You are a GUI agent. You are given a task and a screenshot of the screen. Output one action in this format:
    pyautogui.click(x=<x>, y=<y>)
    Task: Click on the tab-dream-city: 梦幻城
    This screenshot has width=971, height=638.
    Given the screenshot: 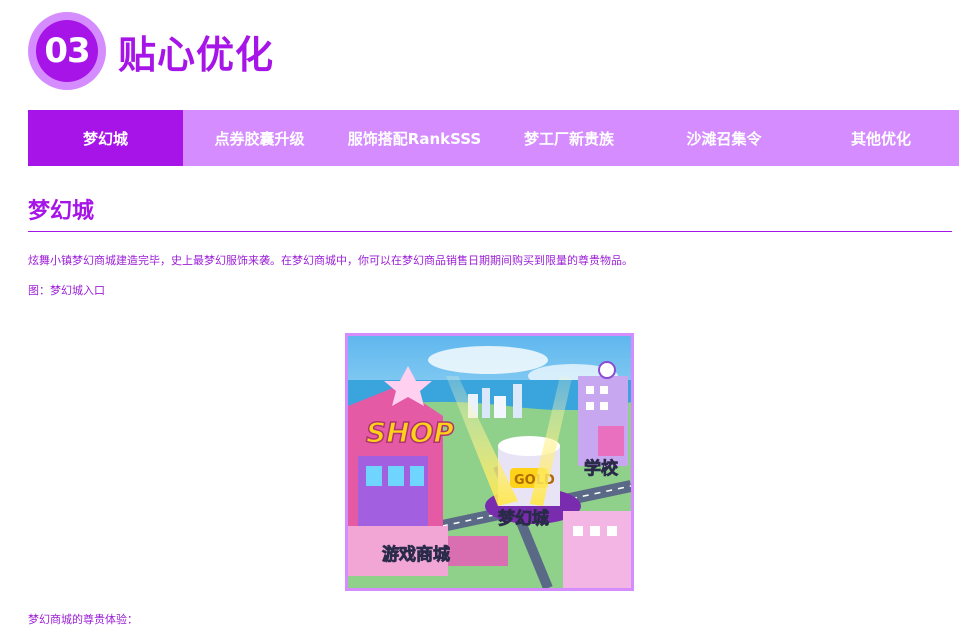 What is the action you would take?
    pyautogui.click(x=105, y=138)
    